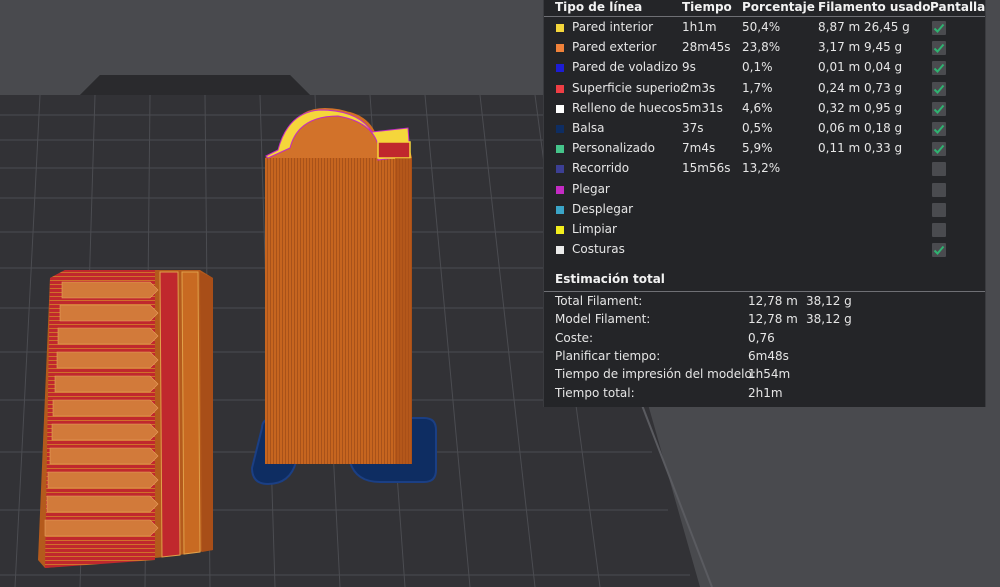 This screenshot has height=587, width=1000. I want to click on totals-value: 2h1m, so click(765, 392).